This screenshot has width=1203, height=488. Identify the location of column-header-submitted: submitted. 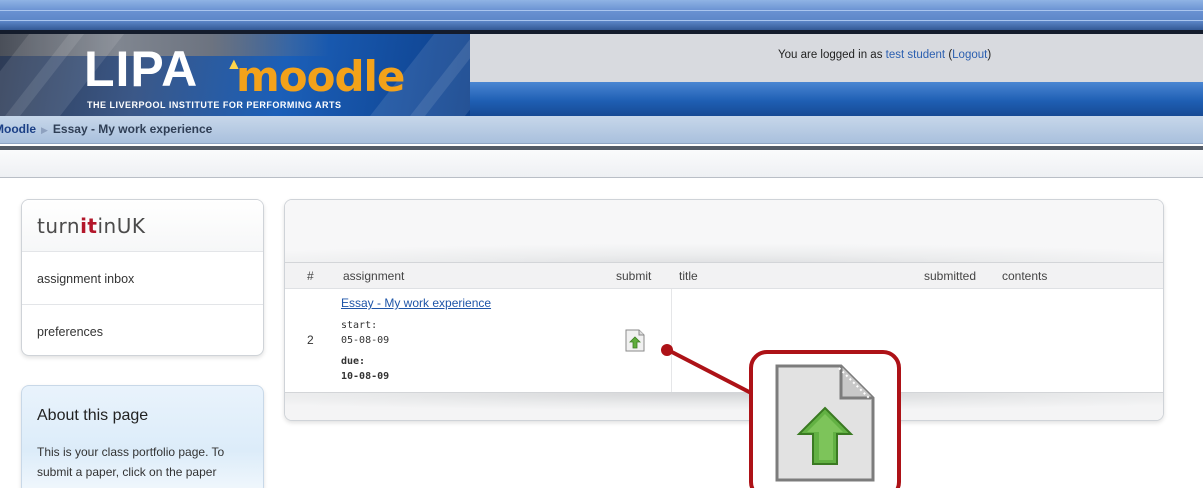
(950, 276).